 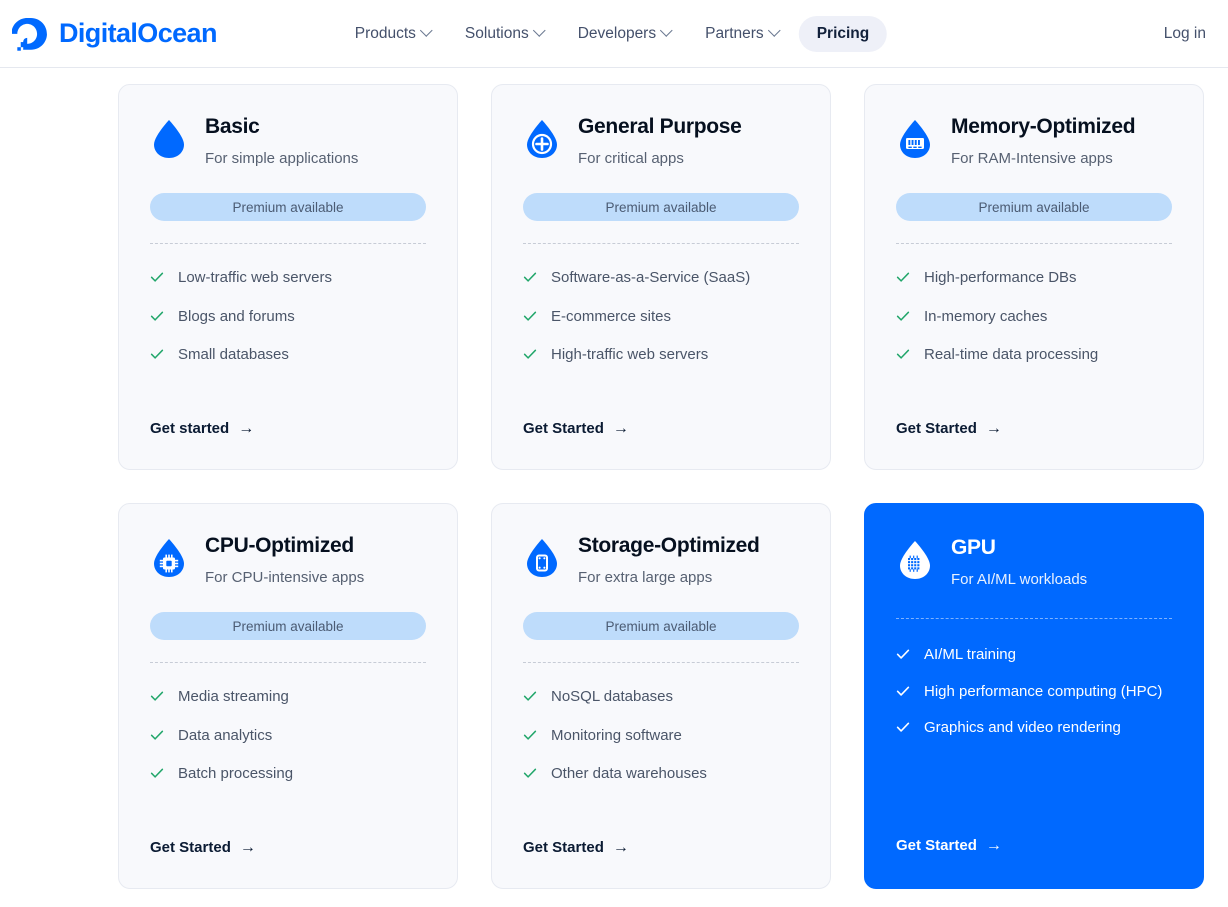 What do you see at coordinates (138, 33) in the screenshot?
I see `brand-name: DigitalOcean` at bounding box center [138, 33].